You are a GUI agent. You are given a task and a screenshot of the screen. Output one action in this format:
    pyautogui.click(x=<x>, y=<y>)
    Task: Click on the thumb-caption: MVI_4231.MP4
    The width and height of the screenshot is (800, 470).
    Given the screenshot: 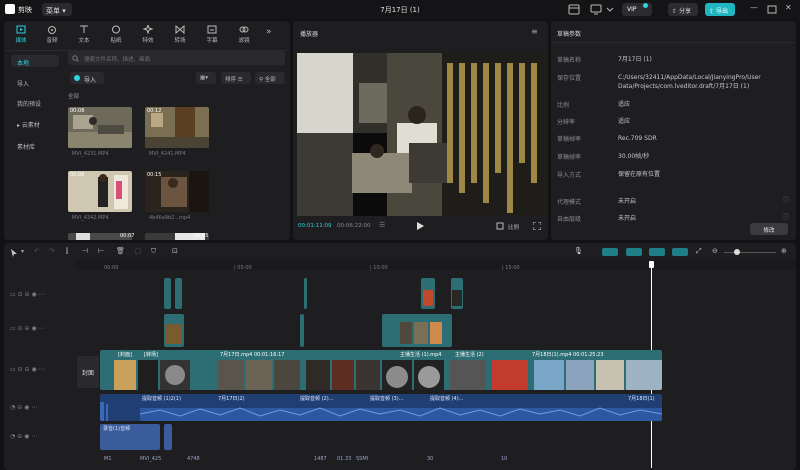 What is the action you would take?
    pyautogui.click(x=90, y=154)
    